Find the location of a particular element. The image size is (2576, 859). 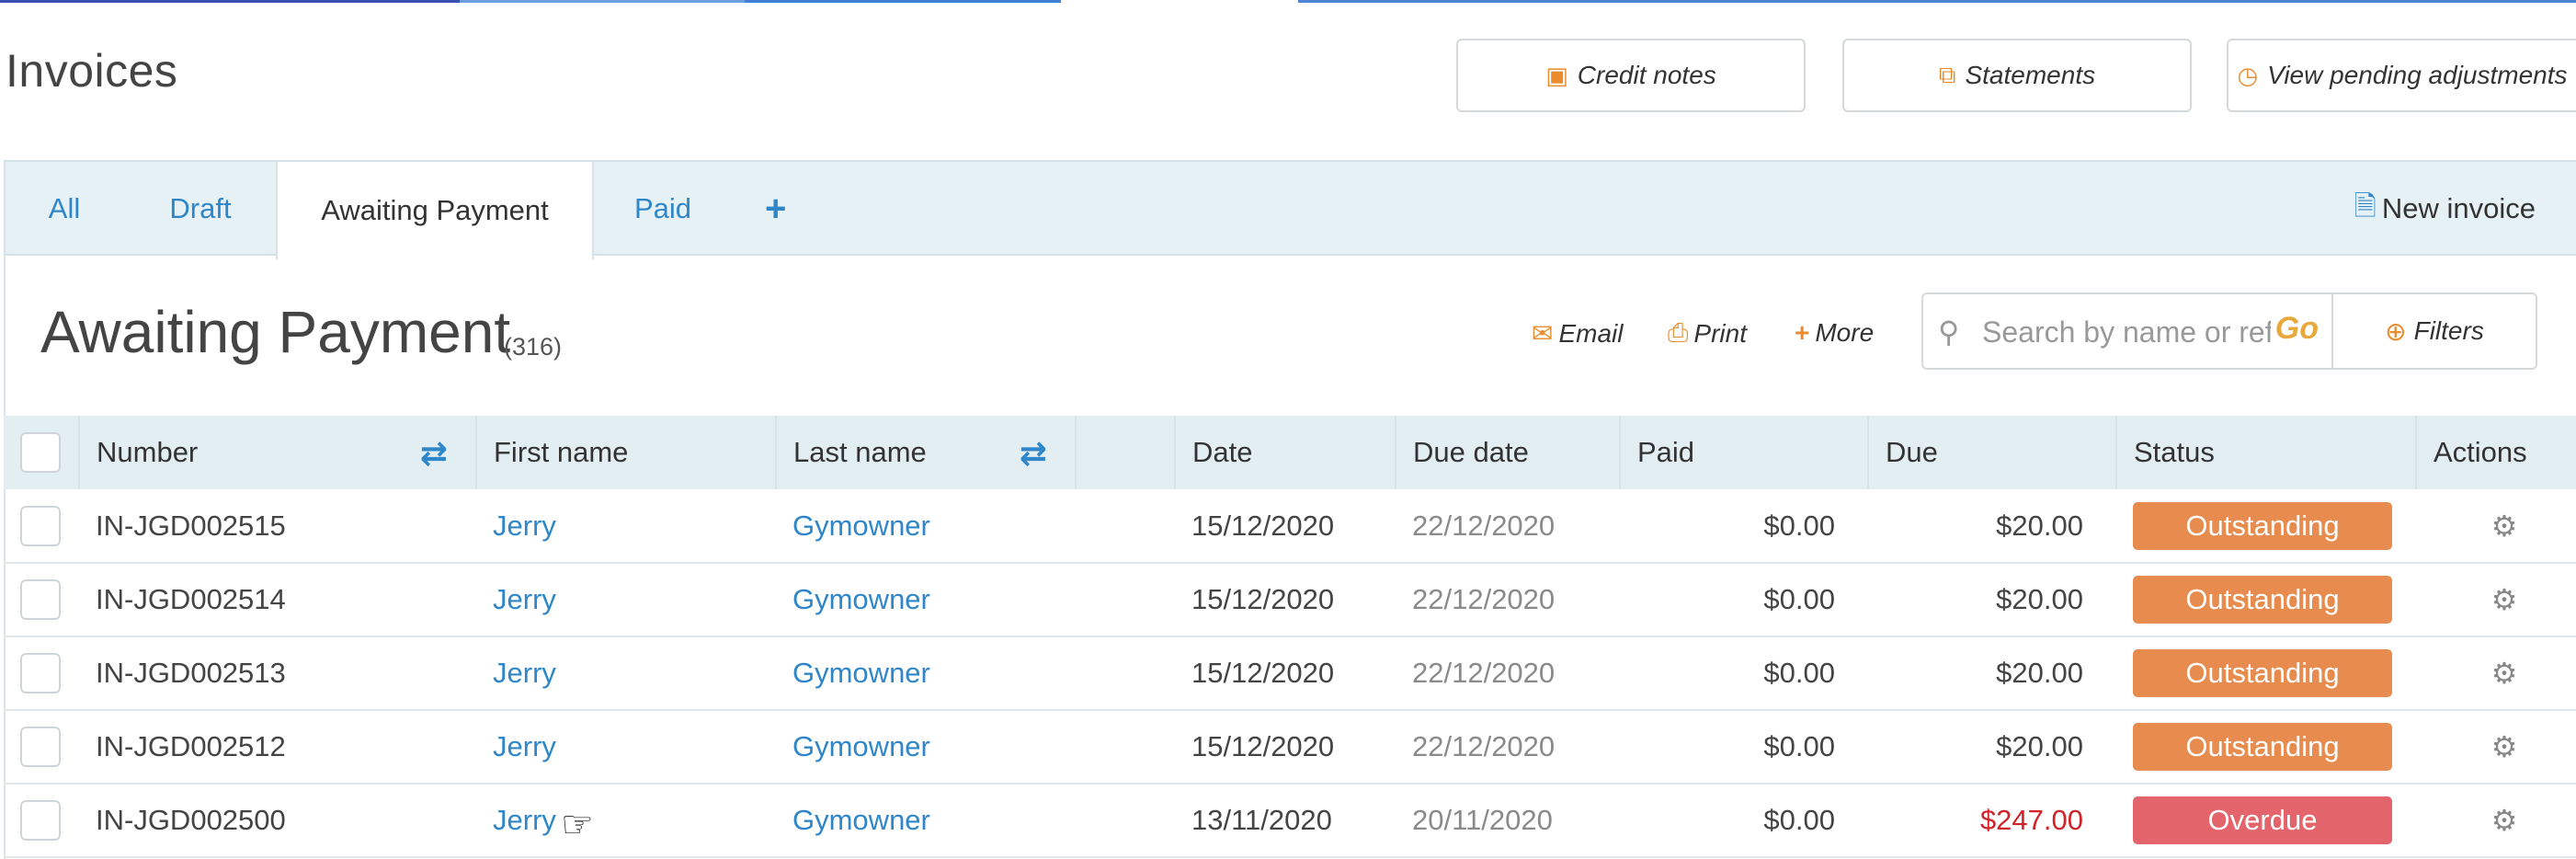

tab-paid-label: Paid is located at coordinates (662, 208).